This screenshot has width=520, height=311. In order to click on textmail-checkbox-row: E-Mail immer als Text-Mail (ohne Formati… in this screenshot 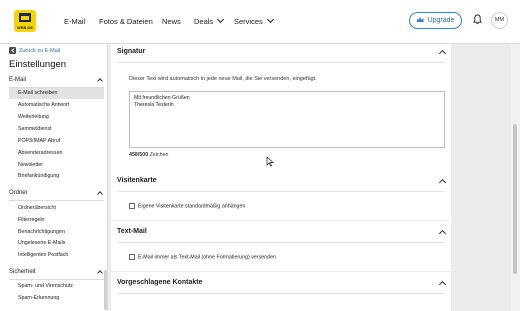, I will do `click(202, 257)`.